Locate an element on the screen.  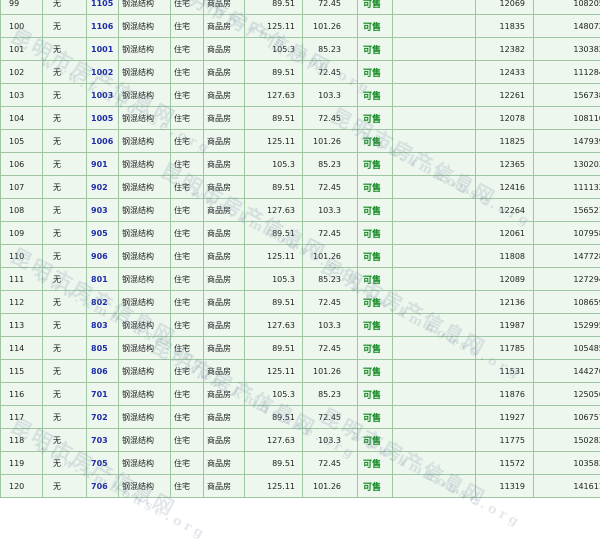
unit-price-cell: 11825 is located at coordinates (505, 141).